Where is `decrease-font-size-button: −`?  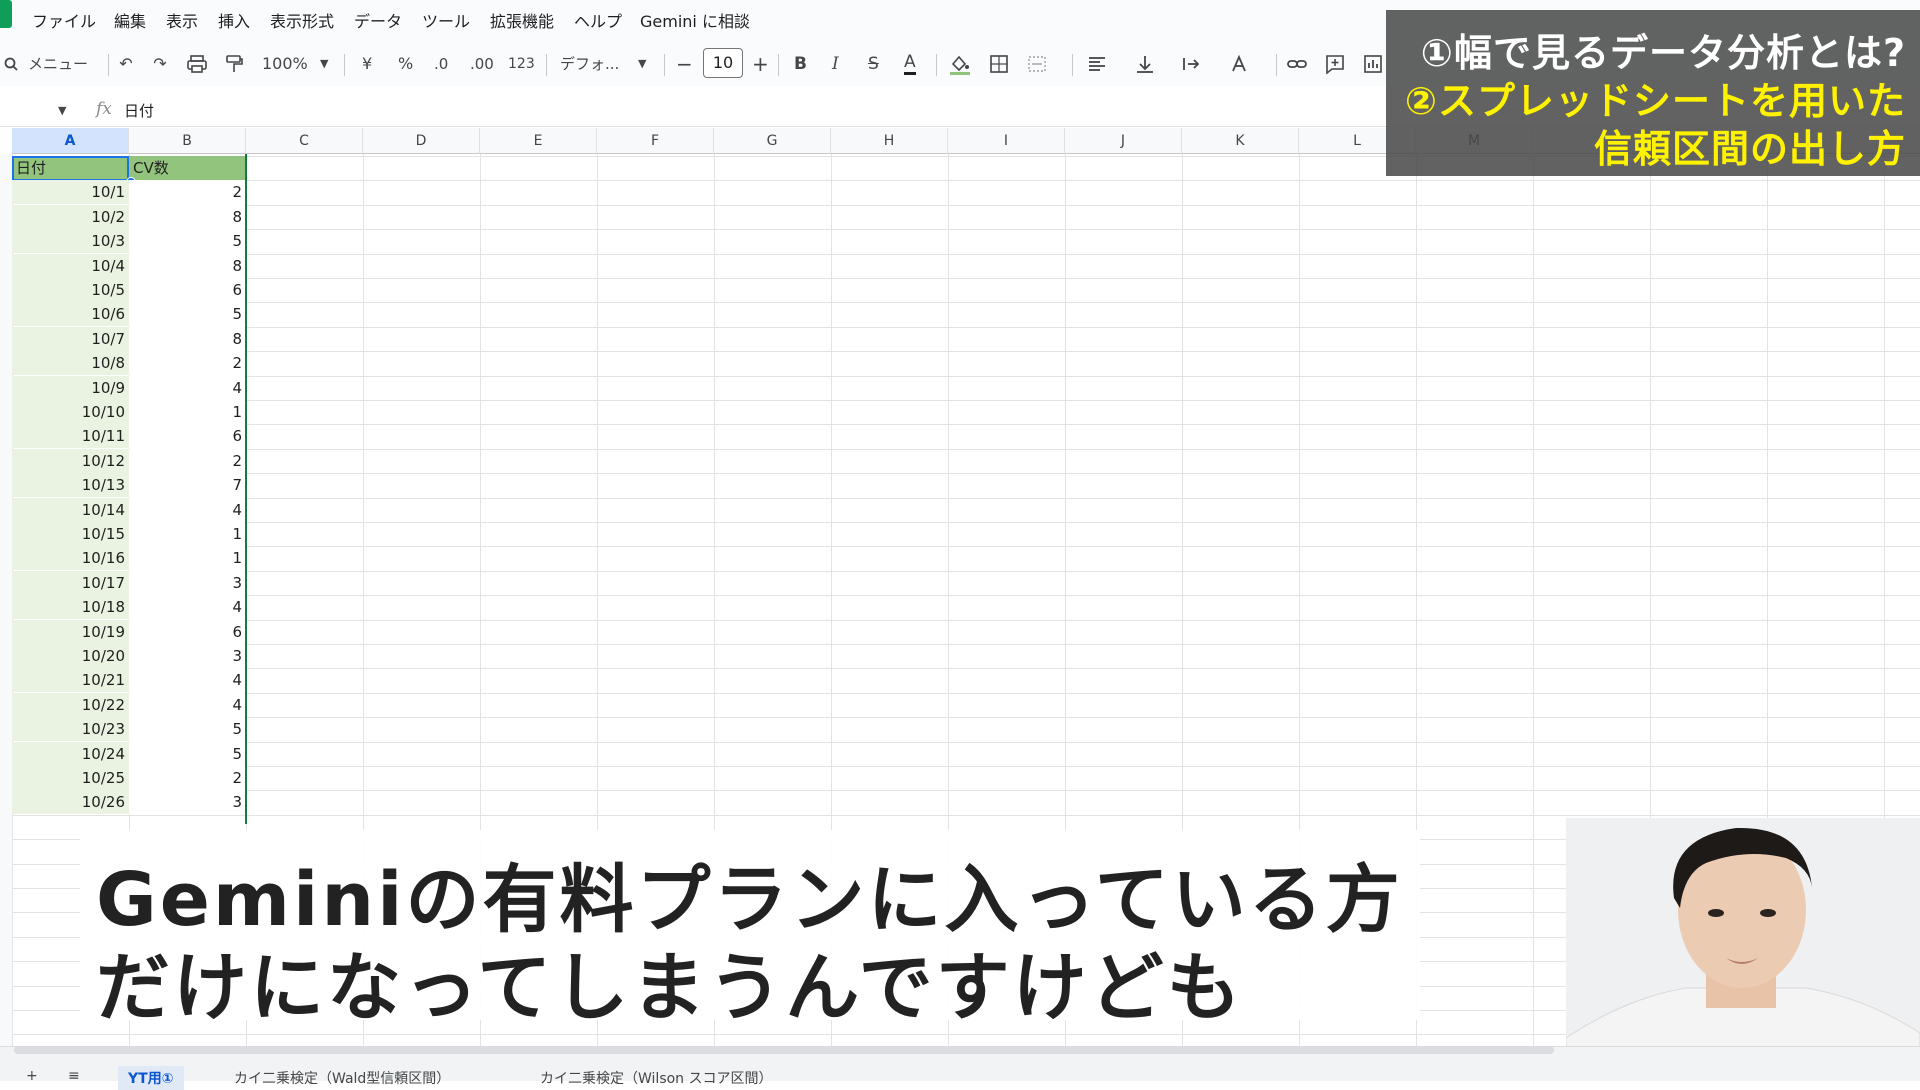 decrease-font-size-button: − is located at coordinates (684, 64).